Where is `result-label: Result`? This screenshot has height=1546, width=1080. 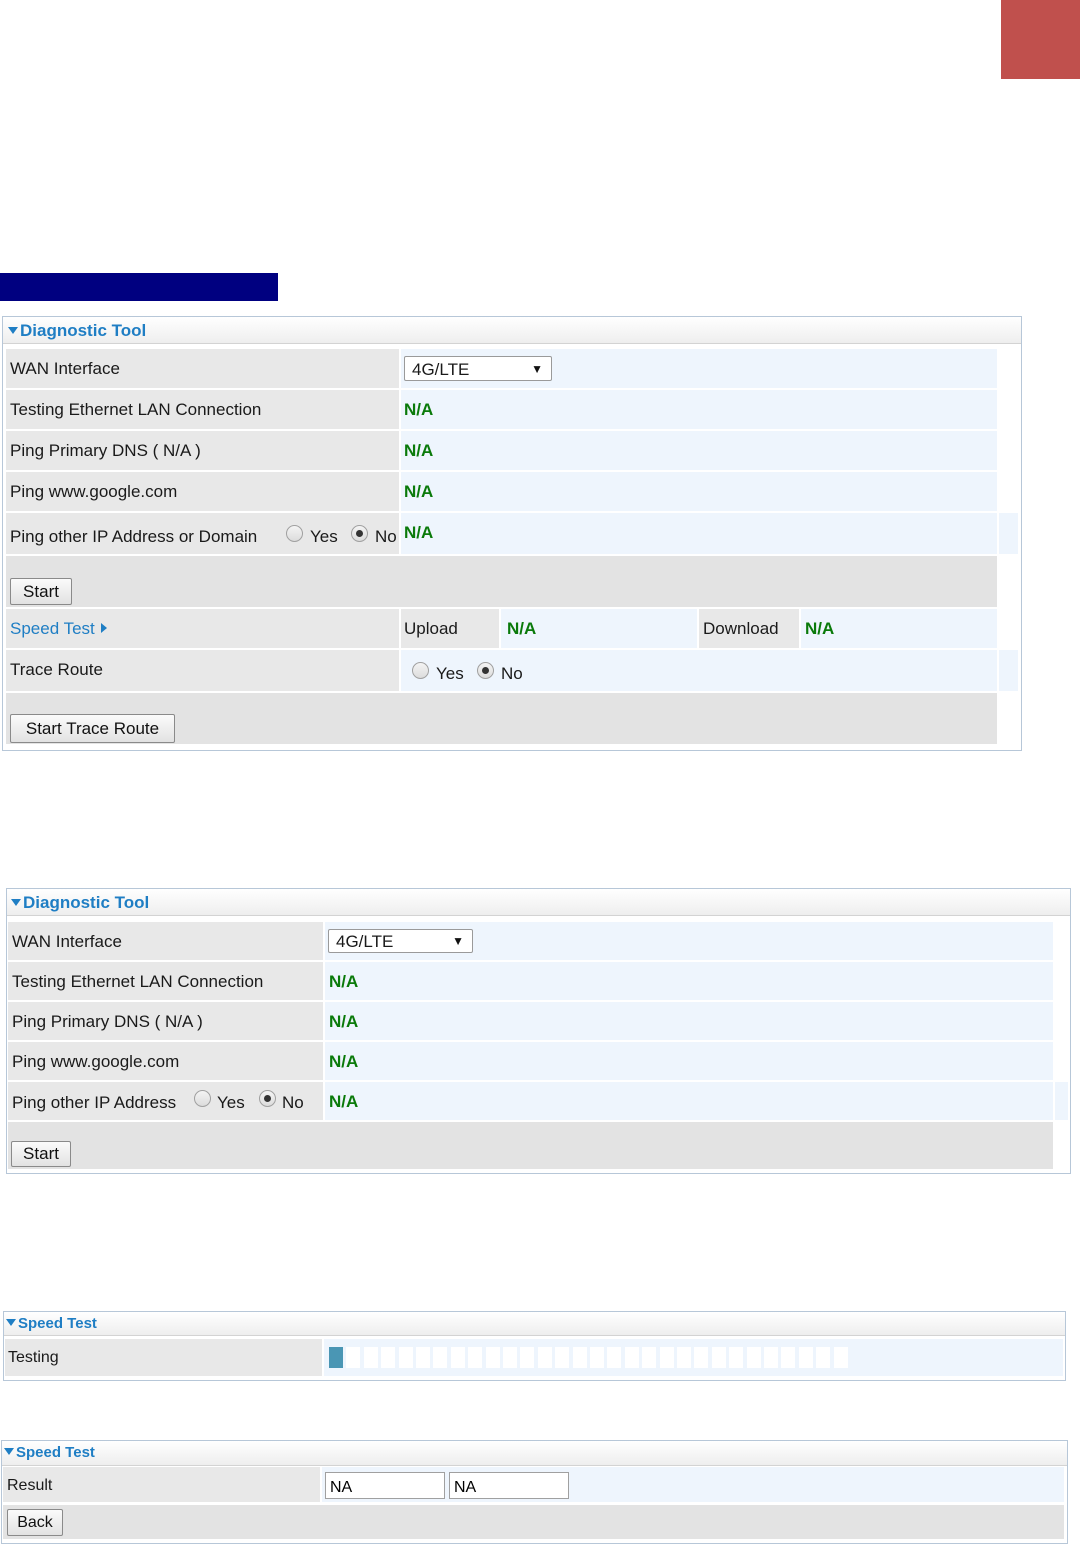 result-label: Result is located at coordinates (161, 1484).